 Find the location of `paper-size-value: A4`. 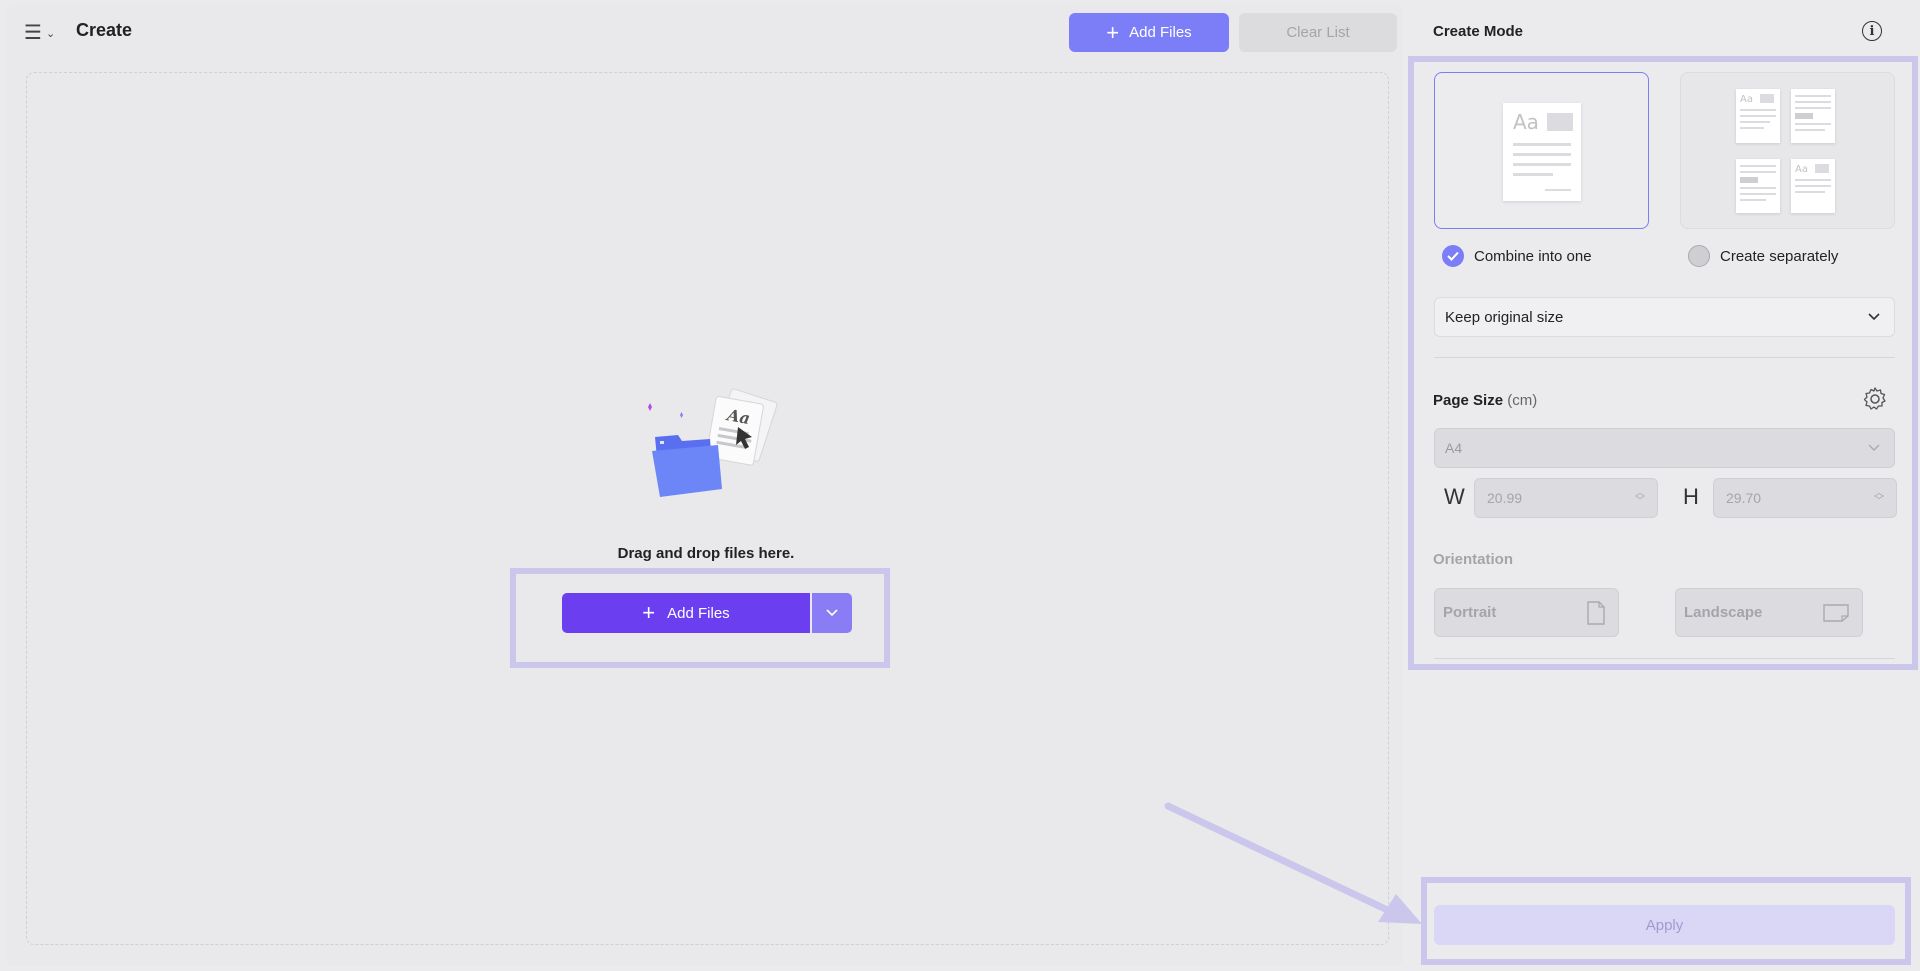

paper-size-value: A4 is located at coordinates (1454, 448).